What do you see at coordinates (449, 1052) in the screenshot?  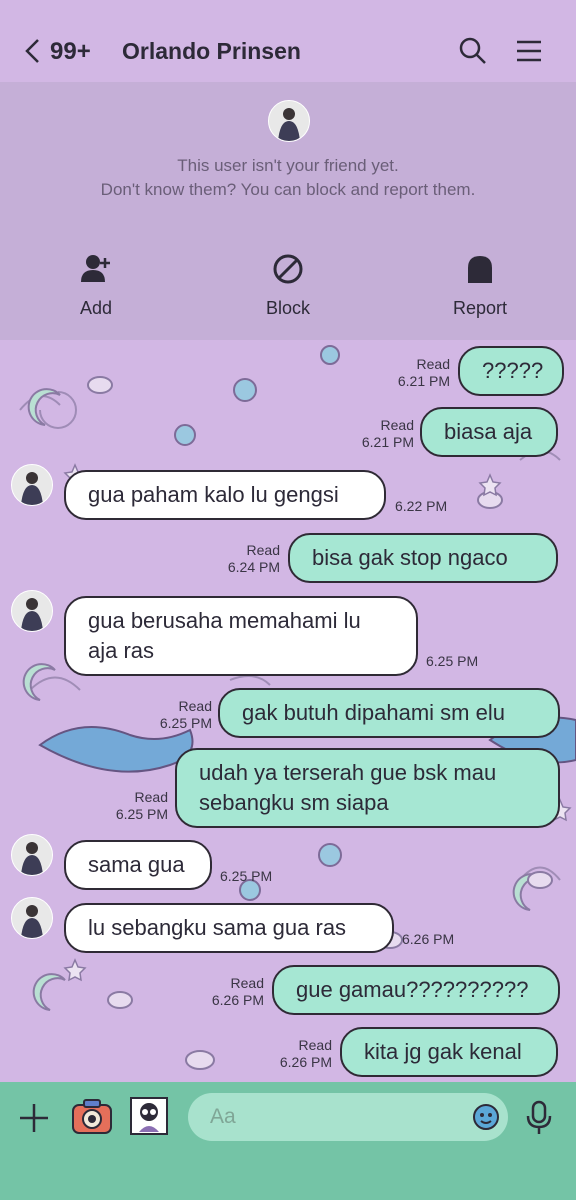 I see `outgoing-message: kita jg gak kenal` at bounding box center [449, 1052].